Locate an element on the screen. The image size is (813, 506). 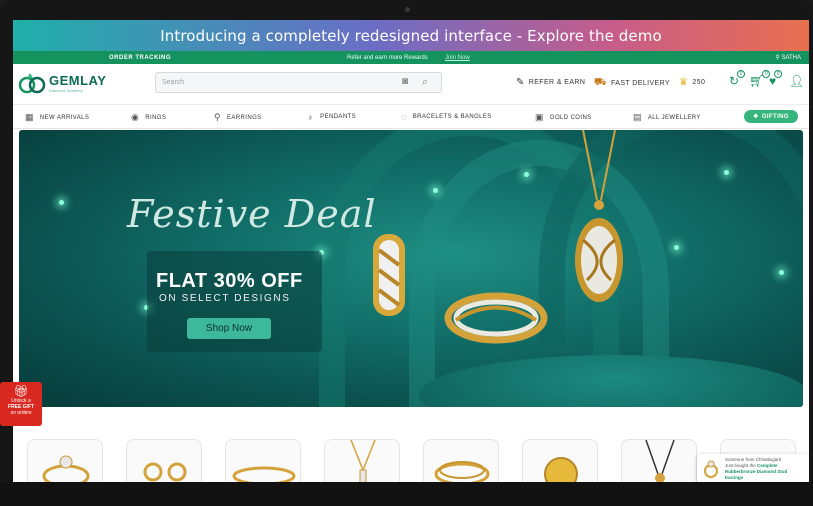
nav-label: NEW ARRIVALS is located at coordinates (64, 117).